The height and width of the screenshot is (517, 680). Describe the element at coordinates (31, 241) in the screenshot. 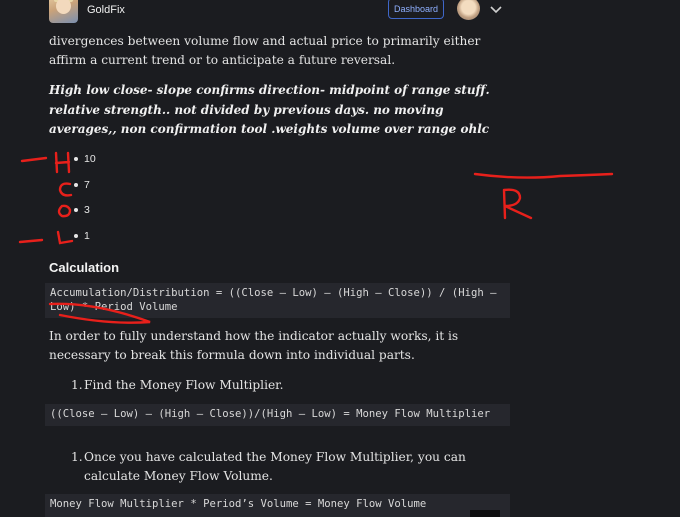

I see `annotation-dash-l` at that location.